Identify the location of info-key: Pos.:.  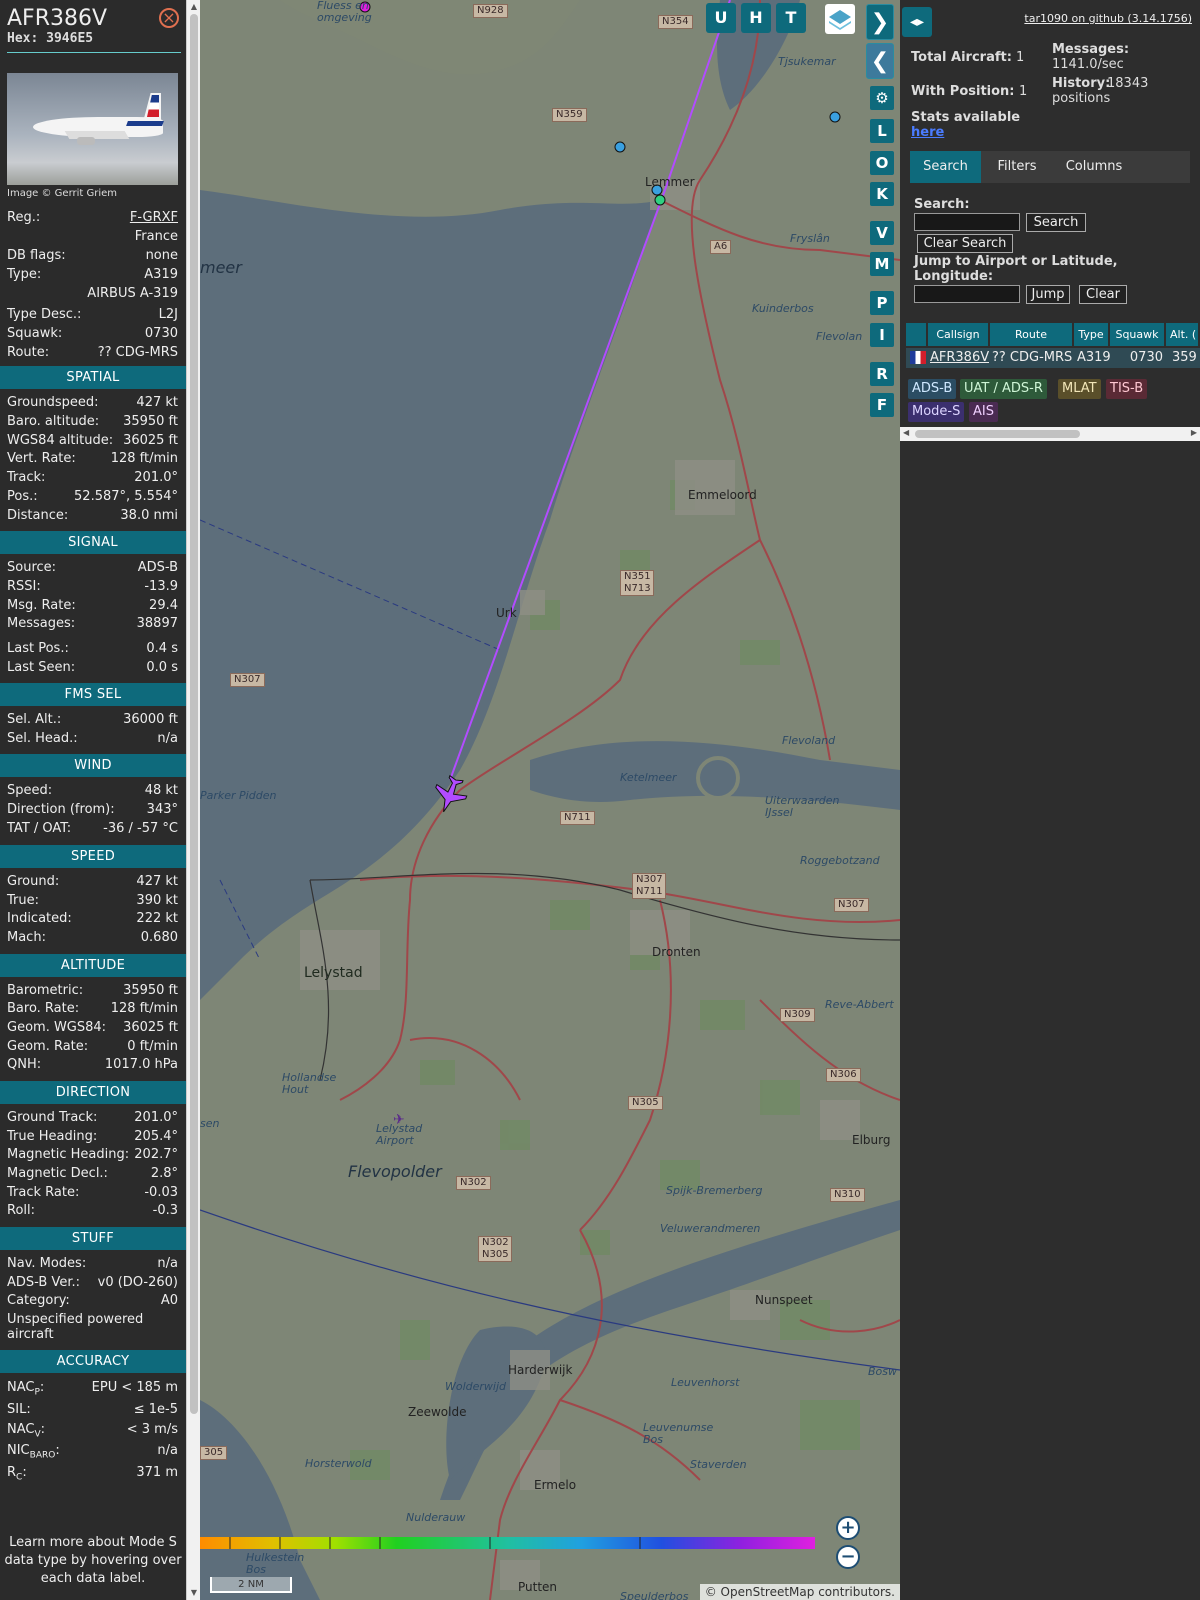
(22, 496).